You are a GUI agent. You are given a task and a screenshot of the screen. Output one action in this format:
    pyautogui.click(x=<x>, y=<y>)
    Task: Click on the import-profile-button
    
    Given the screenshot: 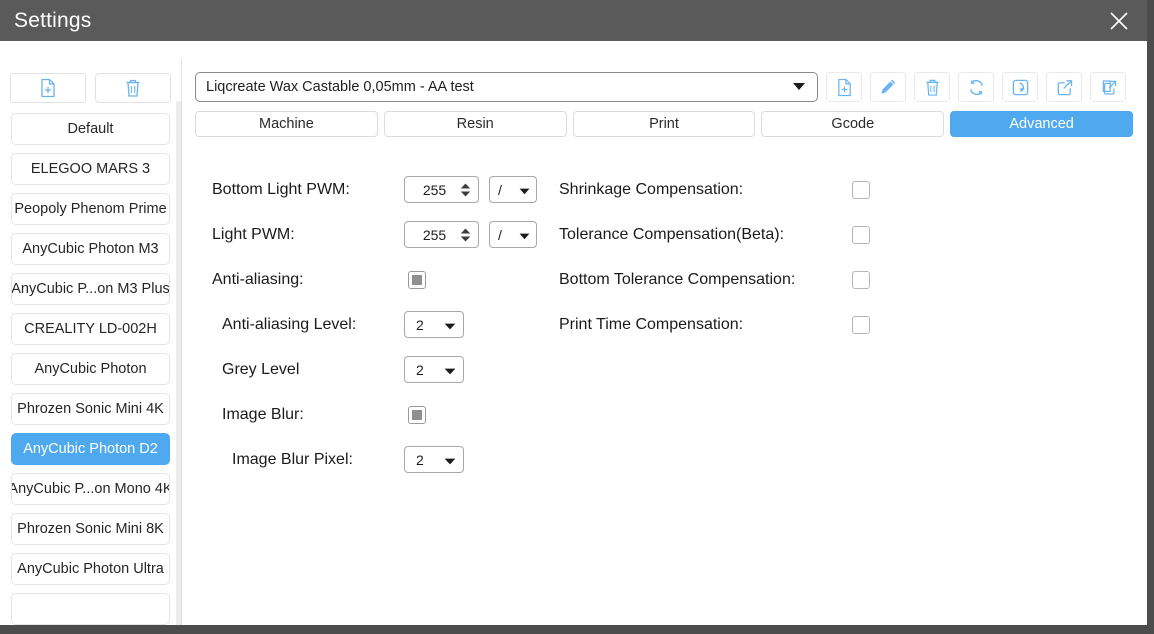 What is the action you would take?
    pyautogui.click(x=1020, y=87)
    